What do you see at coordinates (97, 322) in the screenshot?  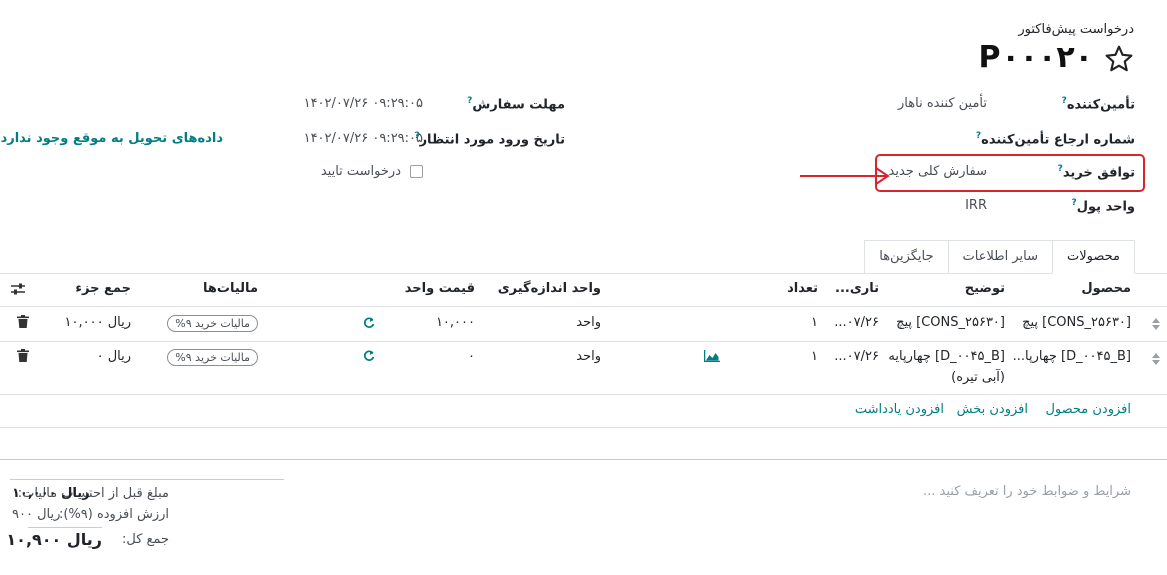 I see `subtotal-cell: ریال ۱۰,۰۰۰` at bounding box center [97, 322].